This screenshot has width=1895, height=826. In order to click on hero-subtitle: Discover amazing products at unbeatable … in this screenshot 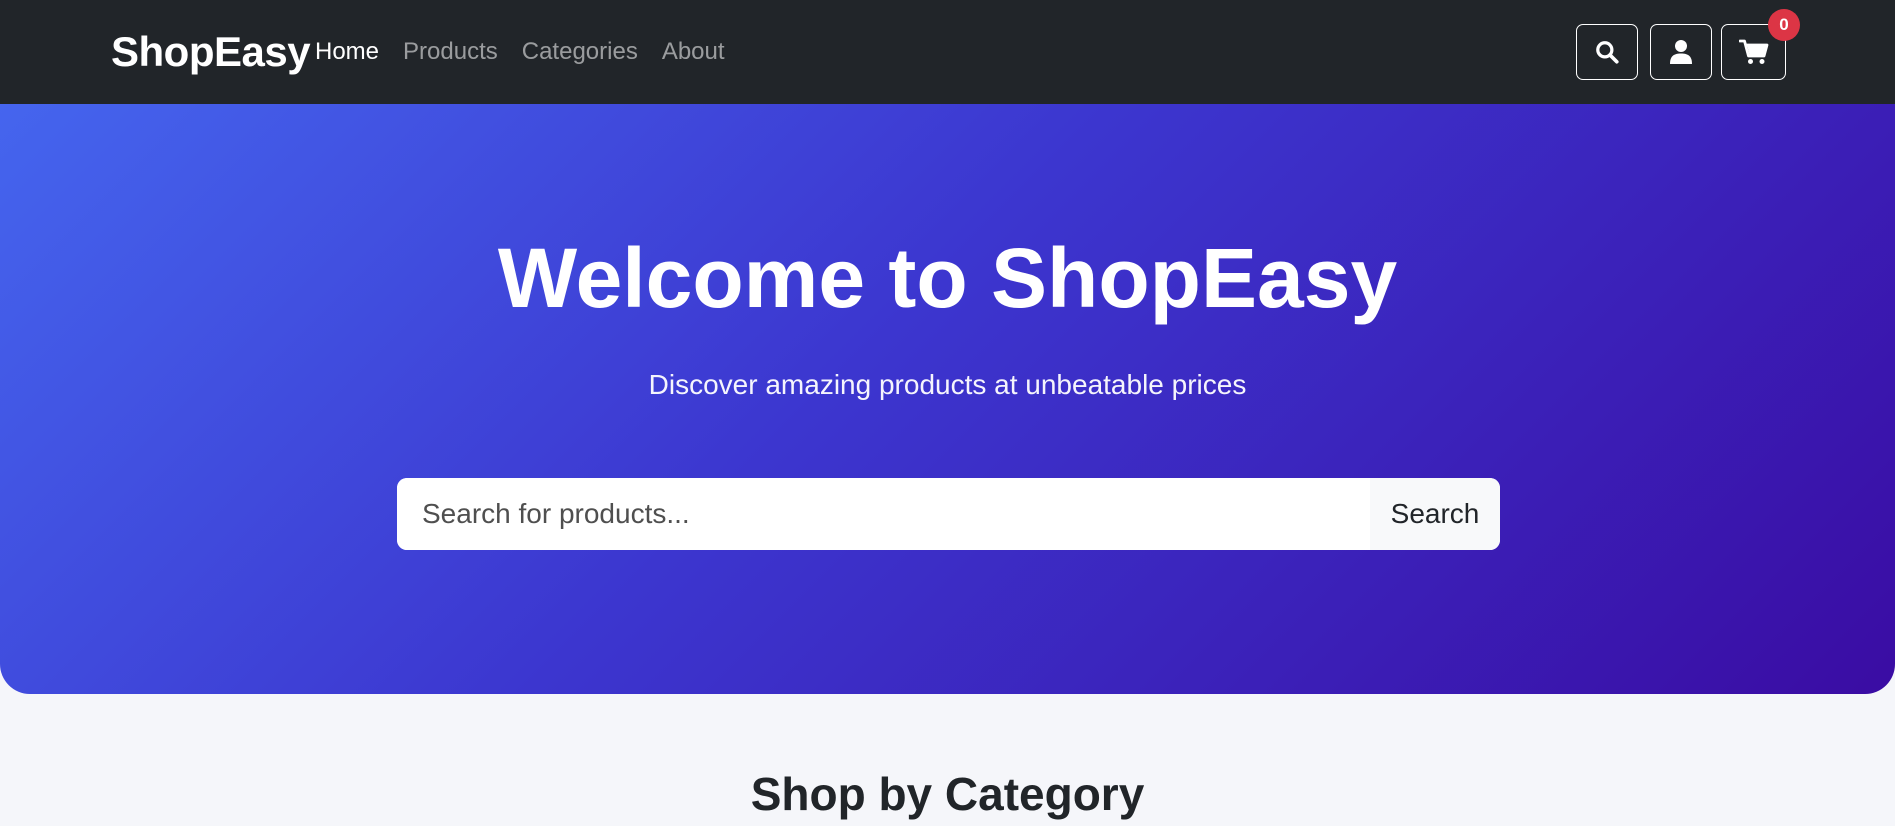, I will do `click(947, 384)`.